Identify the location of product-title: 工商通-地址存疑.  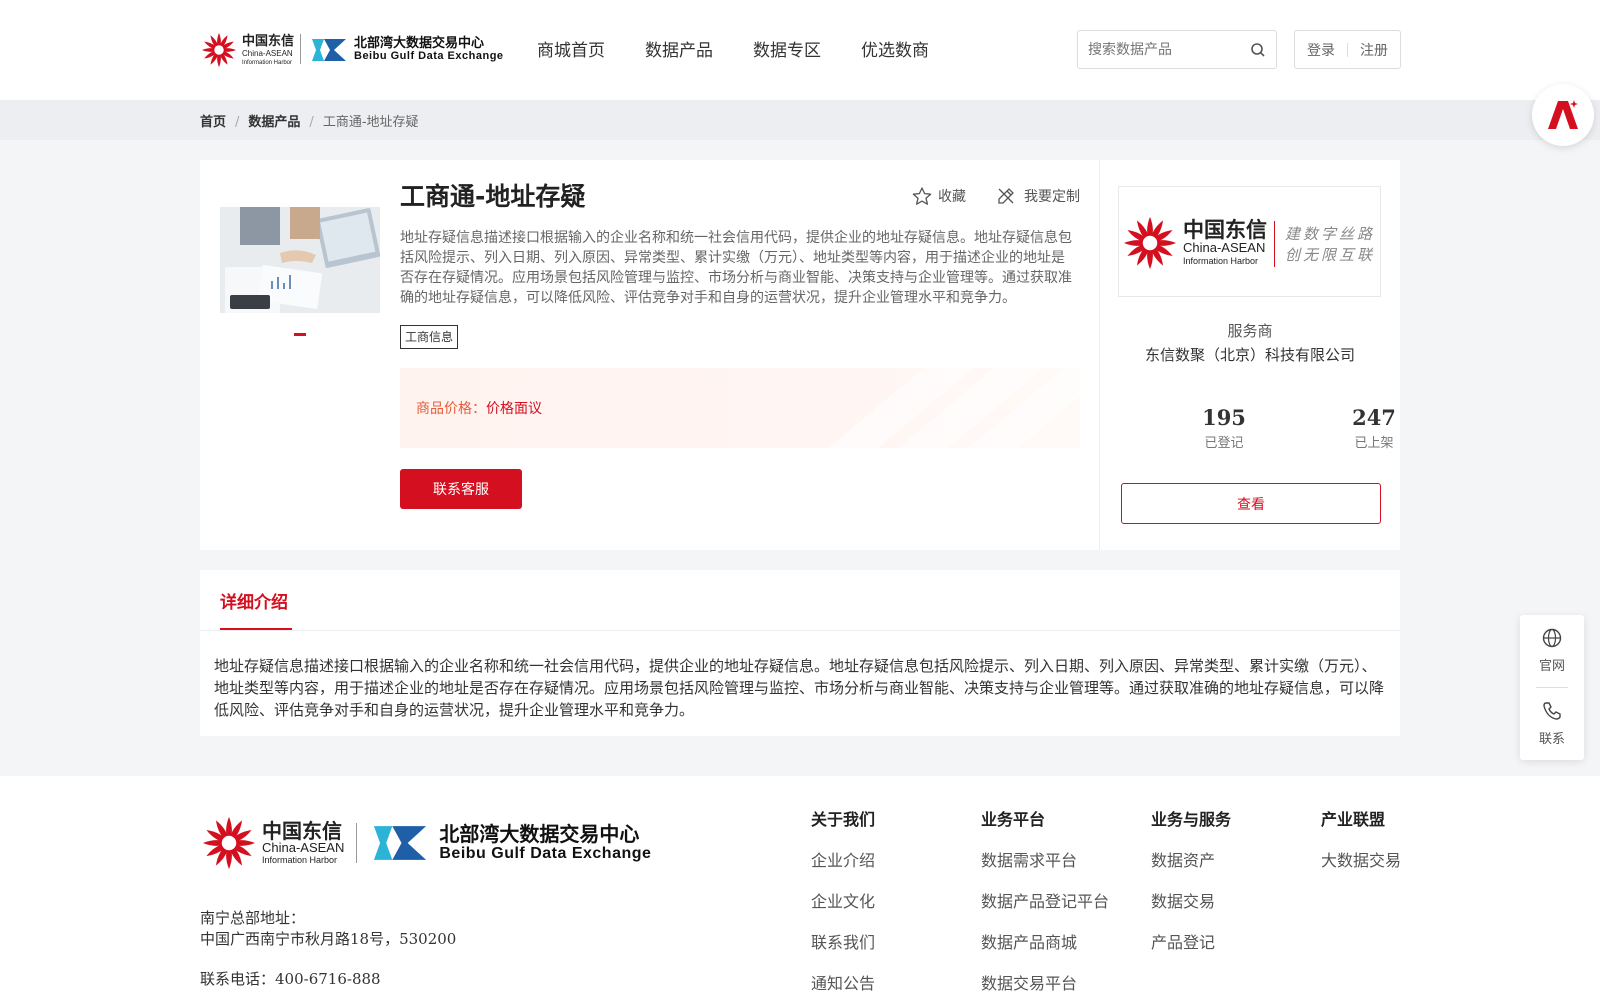
(493, 196).